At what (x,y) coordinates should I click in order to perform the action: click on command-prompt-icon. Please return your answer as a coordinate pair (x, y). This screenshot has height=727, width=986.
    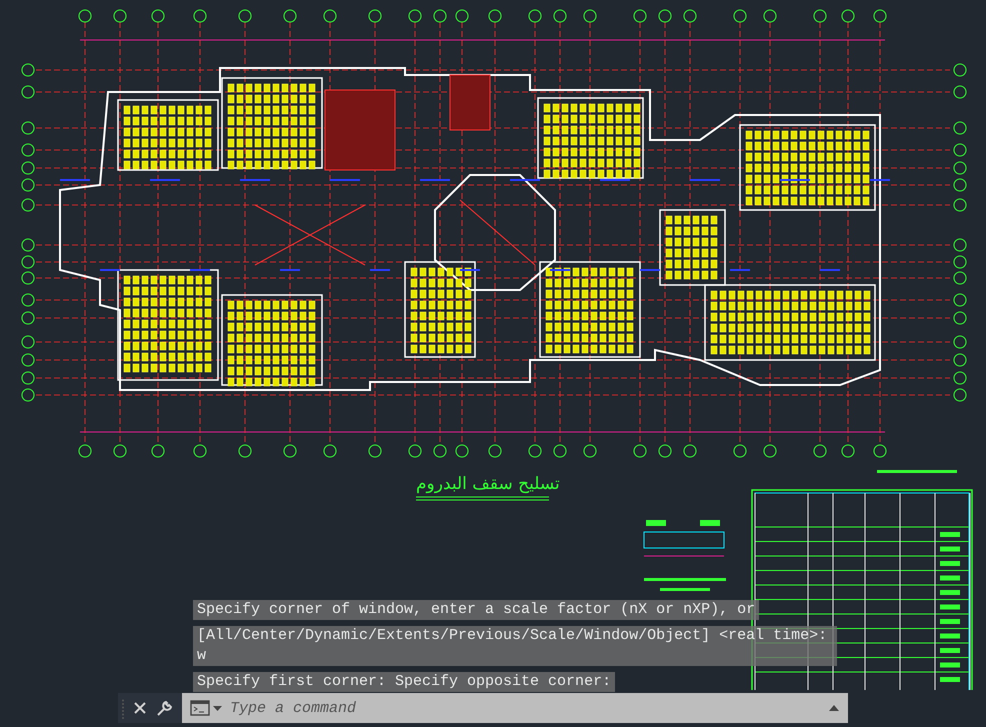
    Looking at the image, I should click on (207, 708).